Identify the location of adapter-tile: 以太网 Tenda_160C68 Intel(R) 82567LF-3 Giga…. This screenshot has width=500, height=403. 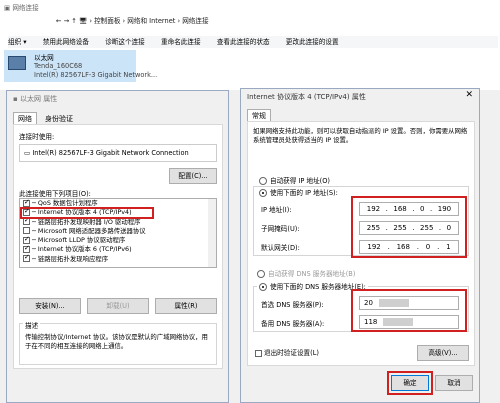
(80, 66).